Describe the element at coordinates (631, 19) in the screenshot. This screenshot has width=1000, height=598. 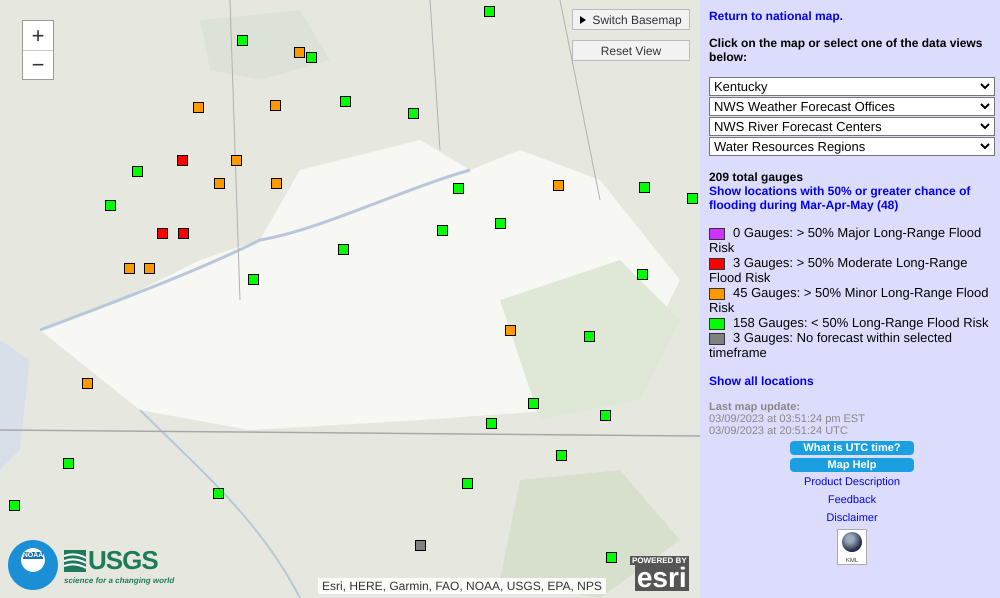
I see `switch-basemap-button: Switch Basemap` at that location.